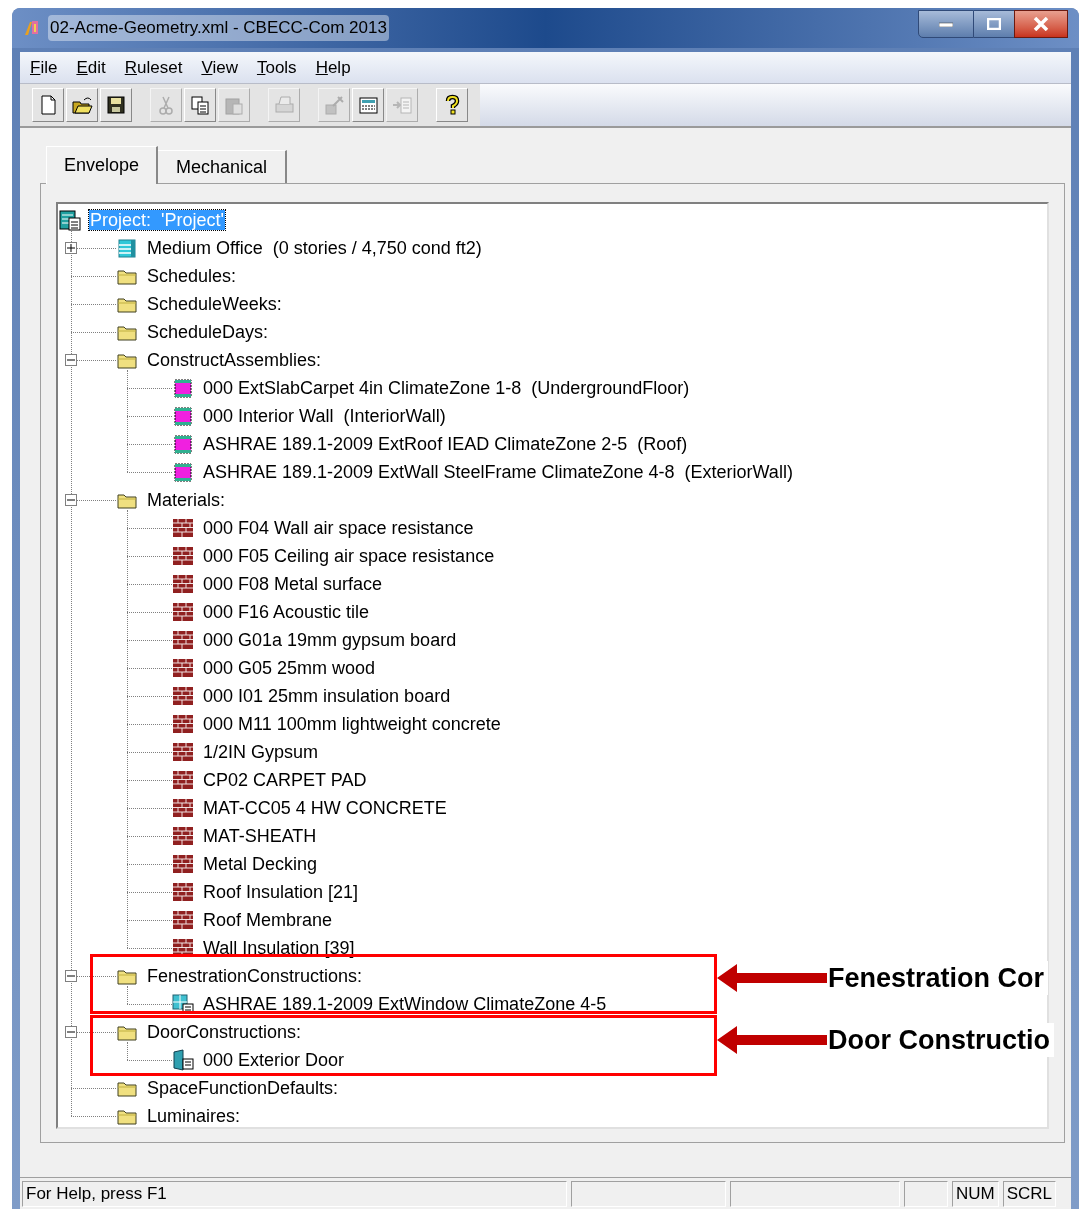 The height and width of the screenshot is (1209, 1079). I want to click on tab: Mechanical, so click(223, 166).